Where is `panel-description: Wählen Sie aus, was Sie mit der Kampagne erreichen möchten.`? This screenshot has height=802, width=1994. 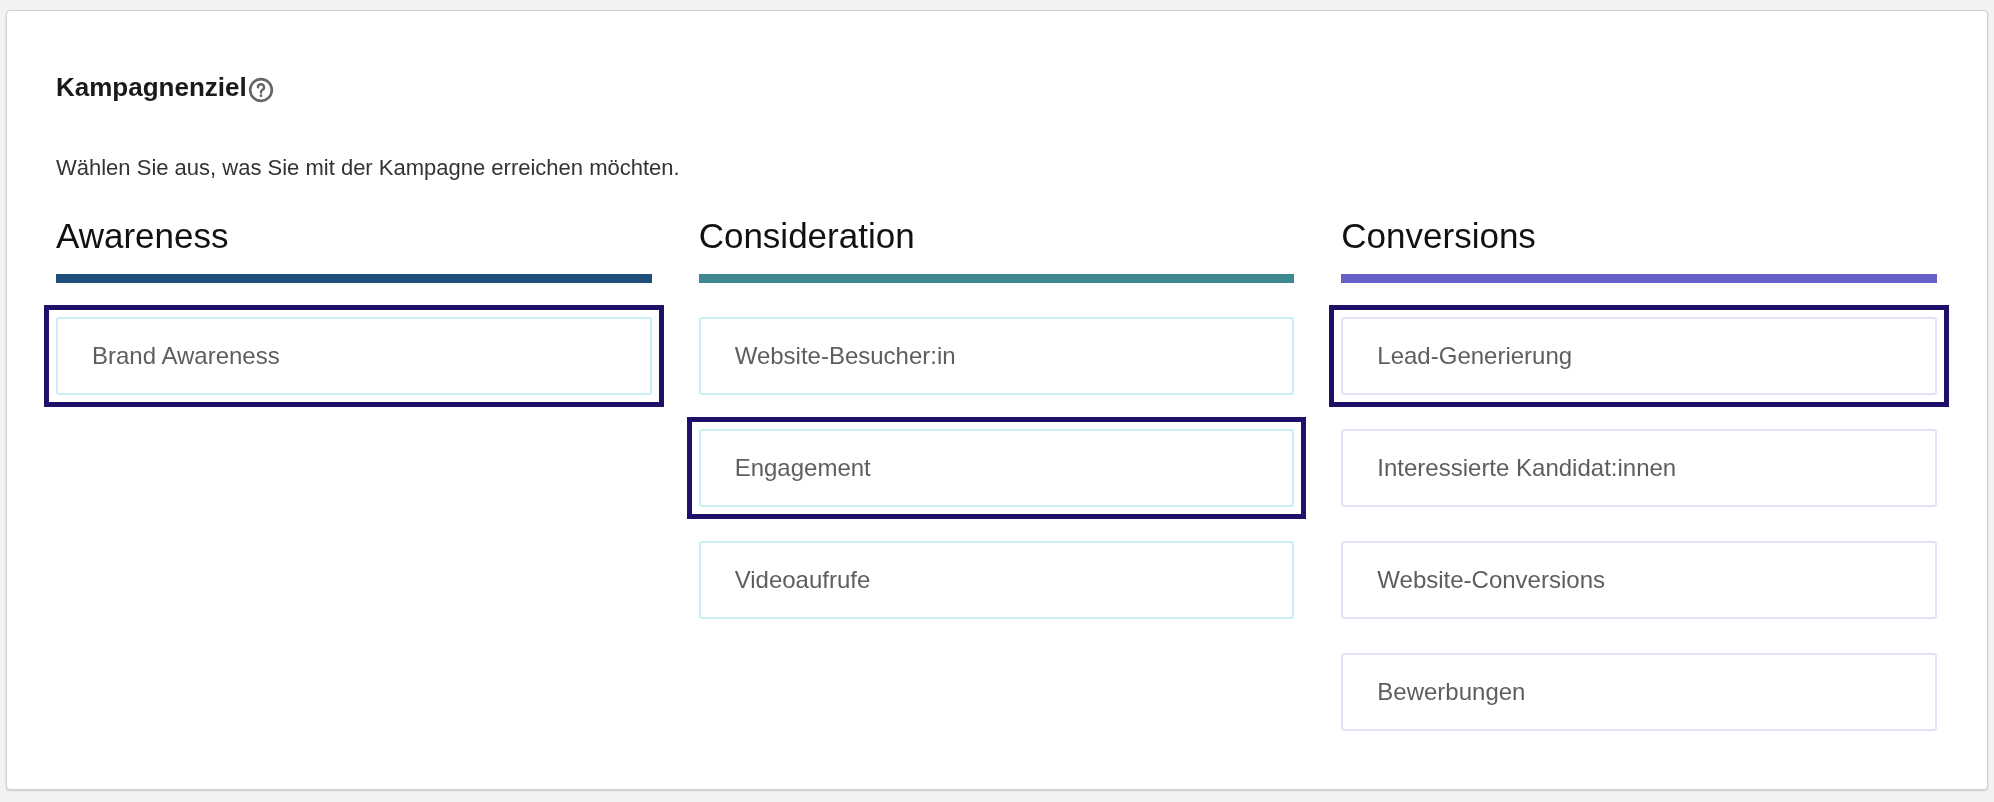
panel-description: Wählen Sie aus, was Sie mit der Kampagne erreichen möchten. is located at coordinates (368, 168).